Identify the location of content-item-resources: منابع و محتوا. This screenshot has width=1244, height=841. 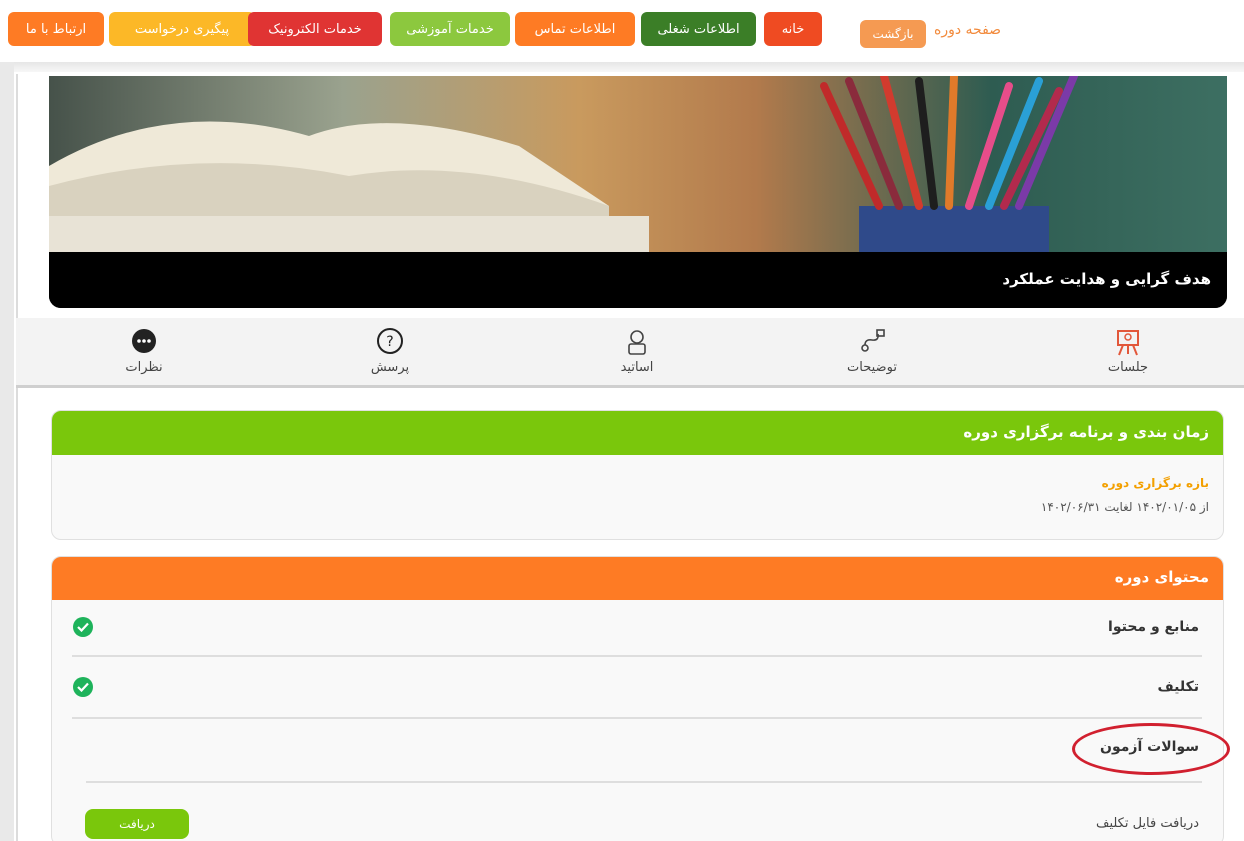
(1153, 627).